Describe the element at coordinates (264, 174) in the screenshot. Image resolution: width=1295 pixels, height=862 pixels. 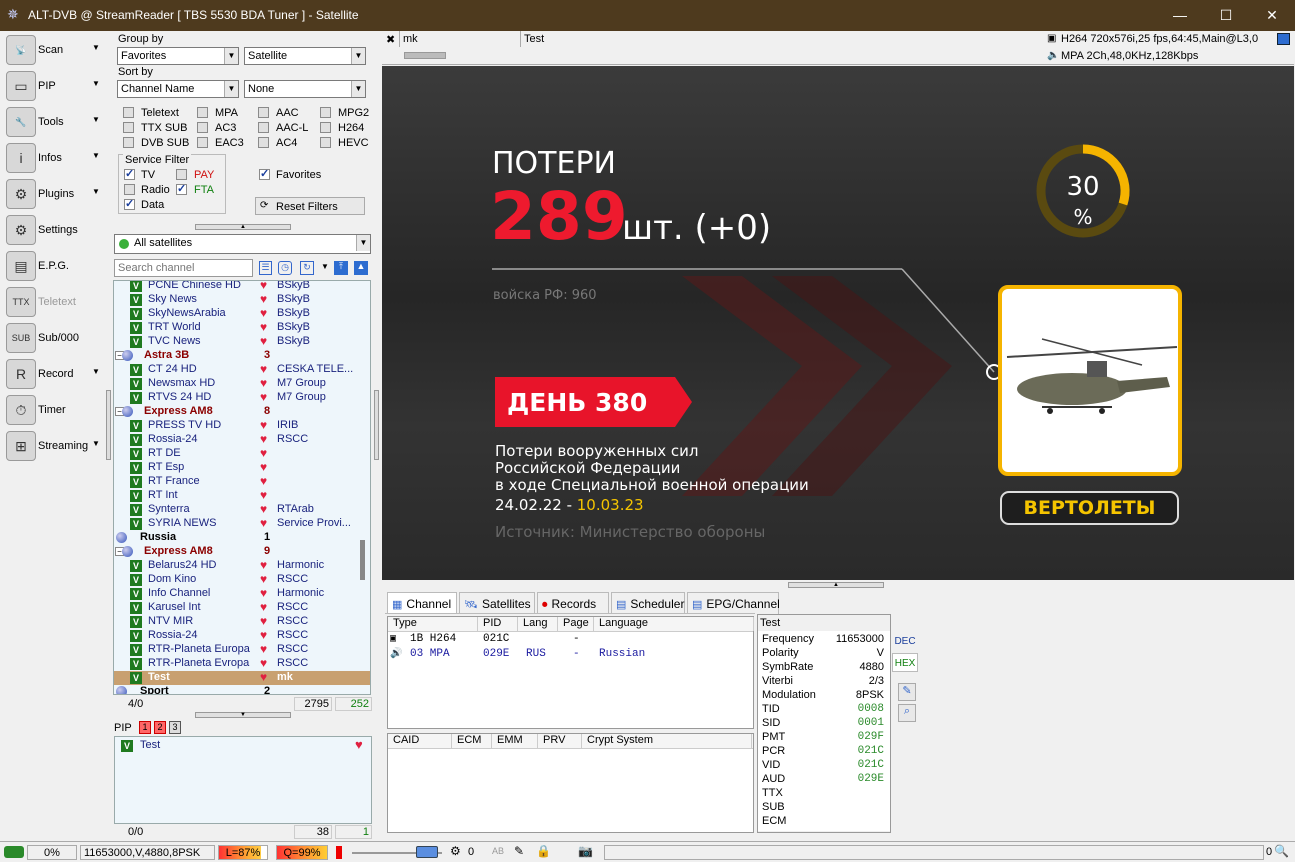
I see `favorites-checkbox: ✓` at that location.